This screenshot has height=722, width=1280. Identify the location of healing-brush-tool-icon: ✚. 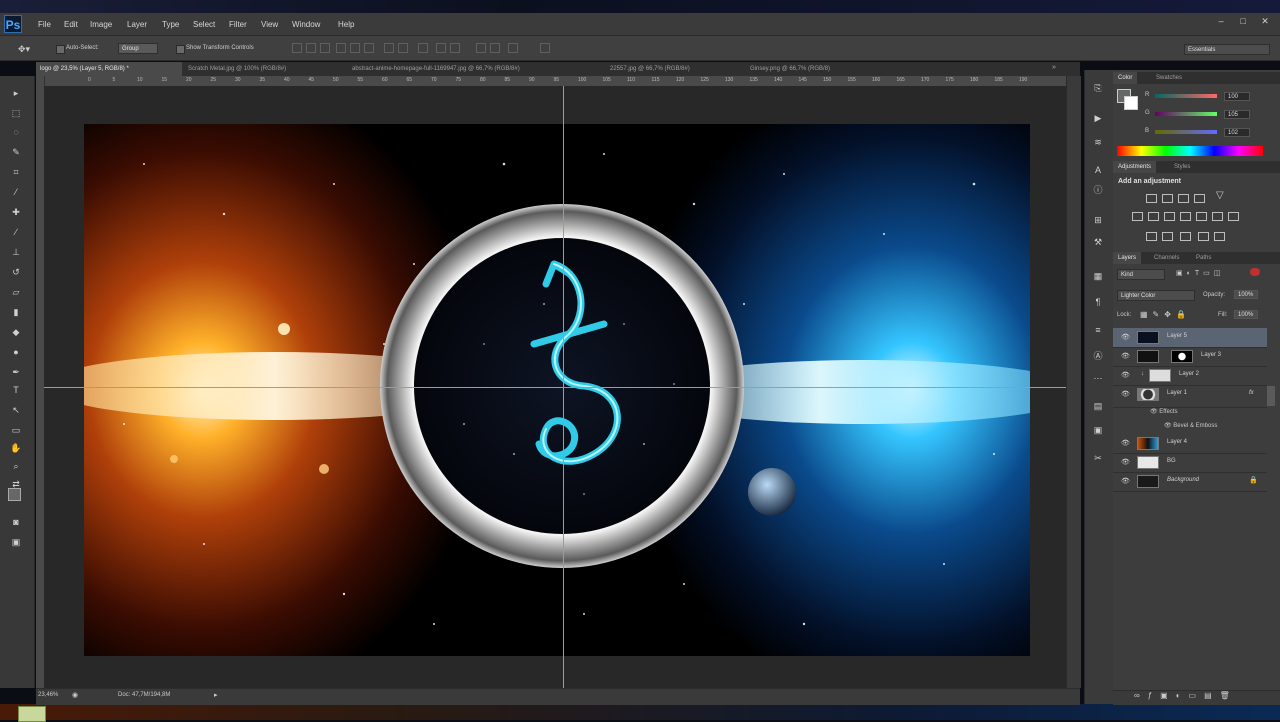
(16, 212).